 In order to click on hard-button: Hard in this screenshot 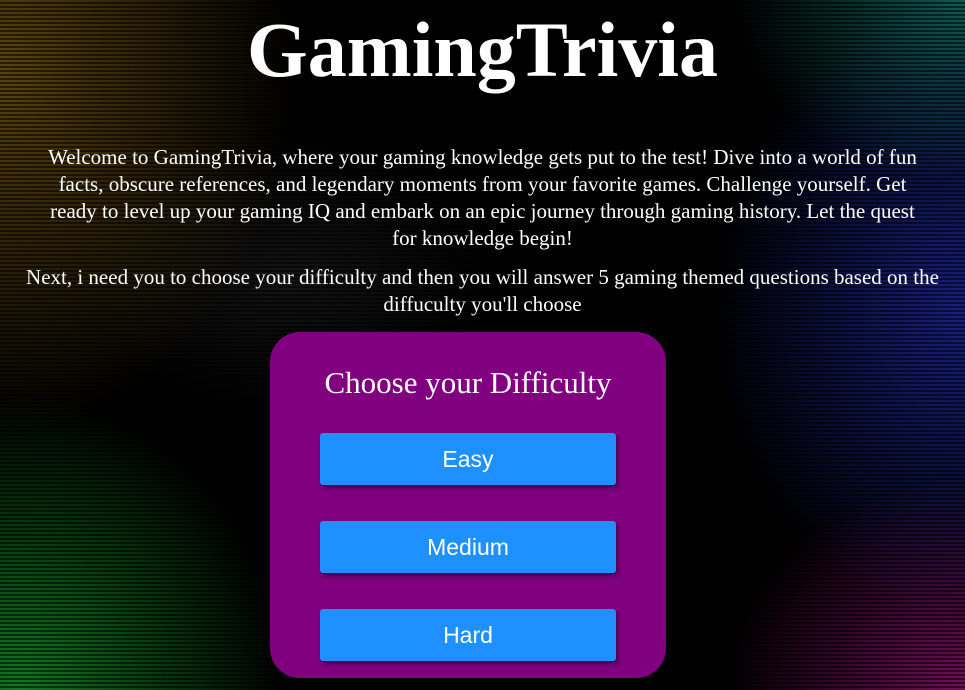, I will do `click(468, 635)`.